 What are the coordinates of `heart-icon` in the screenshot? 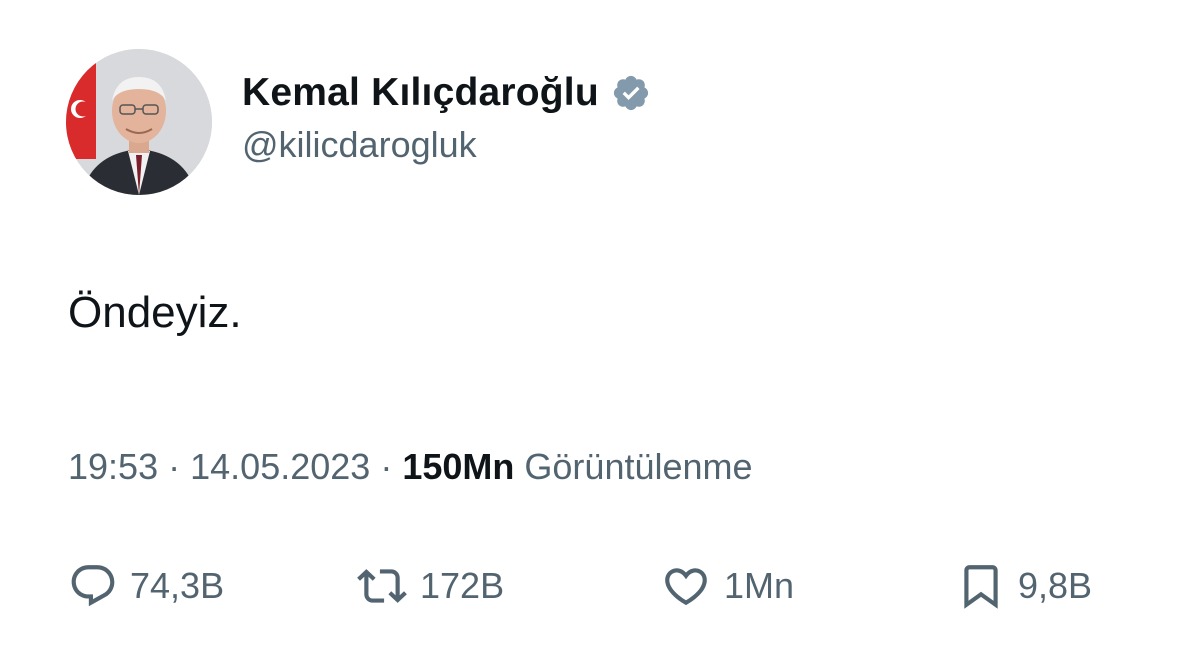 It's located at (686, 586).